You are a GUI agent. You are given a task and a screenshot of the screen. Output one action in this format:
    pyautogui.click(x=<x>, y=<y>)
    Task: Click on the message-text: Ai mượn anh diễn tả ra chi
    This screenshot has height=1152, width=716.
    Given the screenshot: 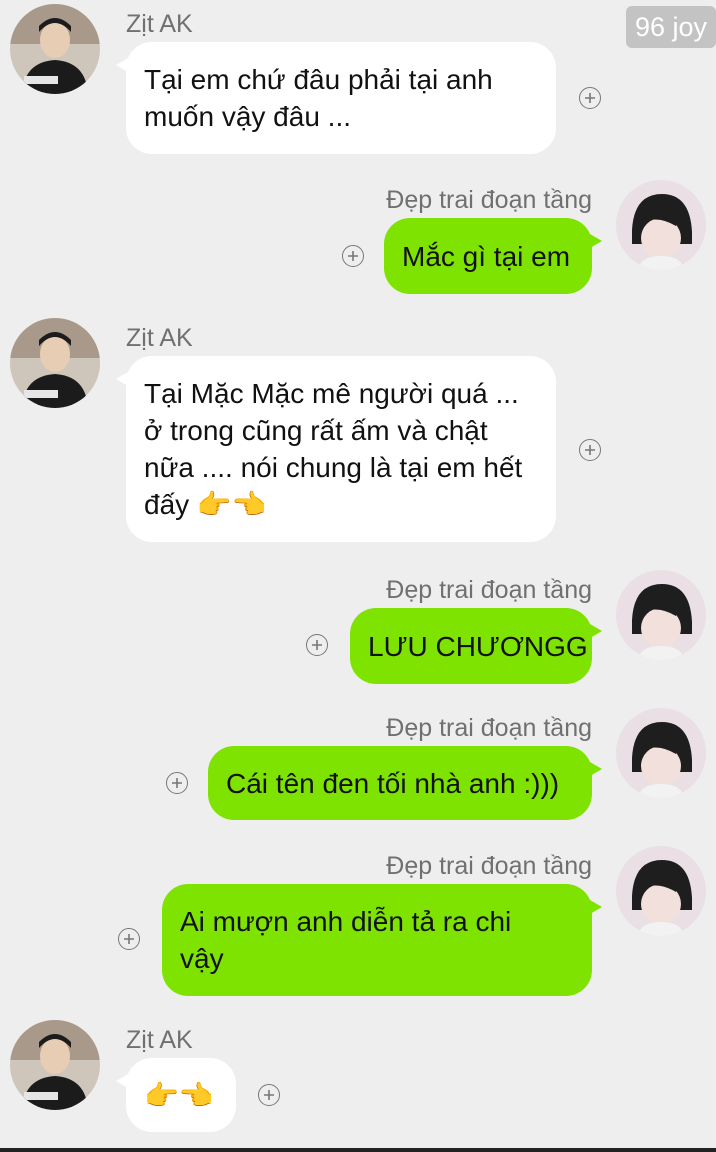 What is the action you would take?
    pyautogui.click(x=346, y=921)
    